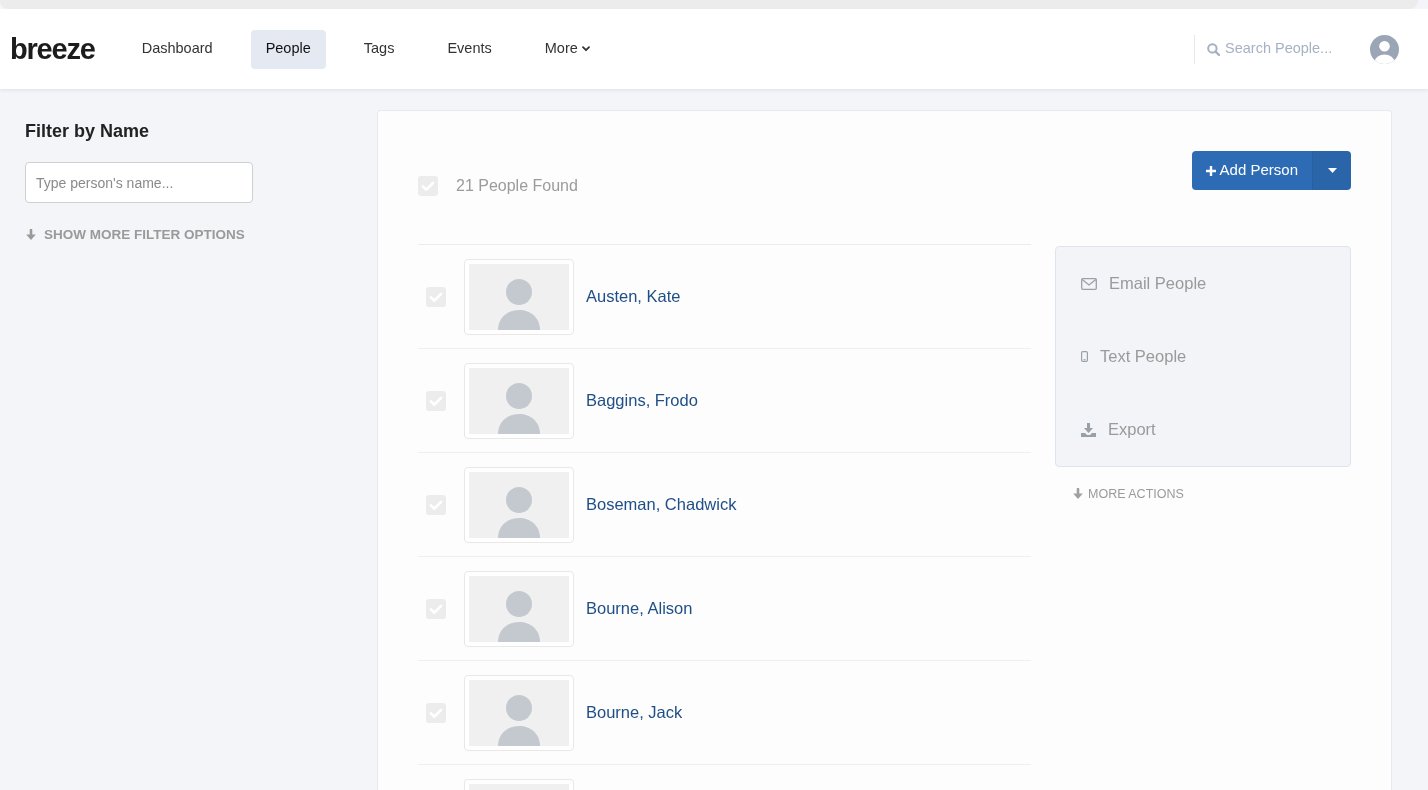  I want to click on person-name-link: Austen, Kate, so click(633, 296).